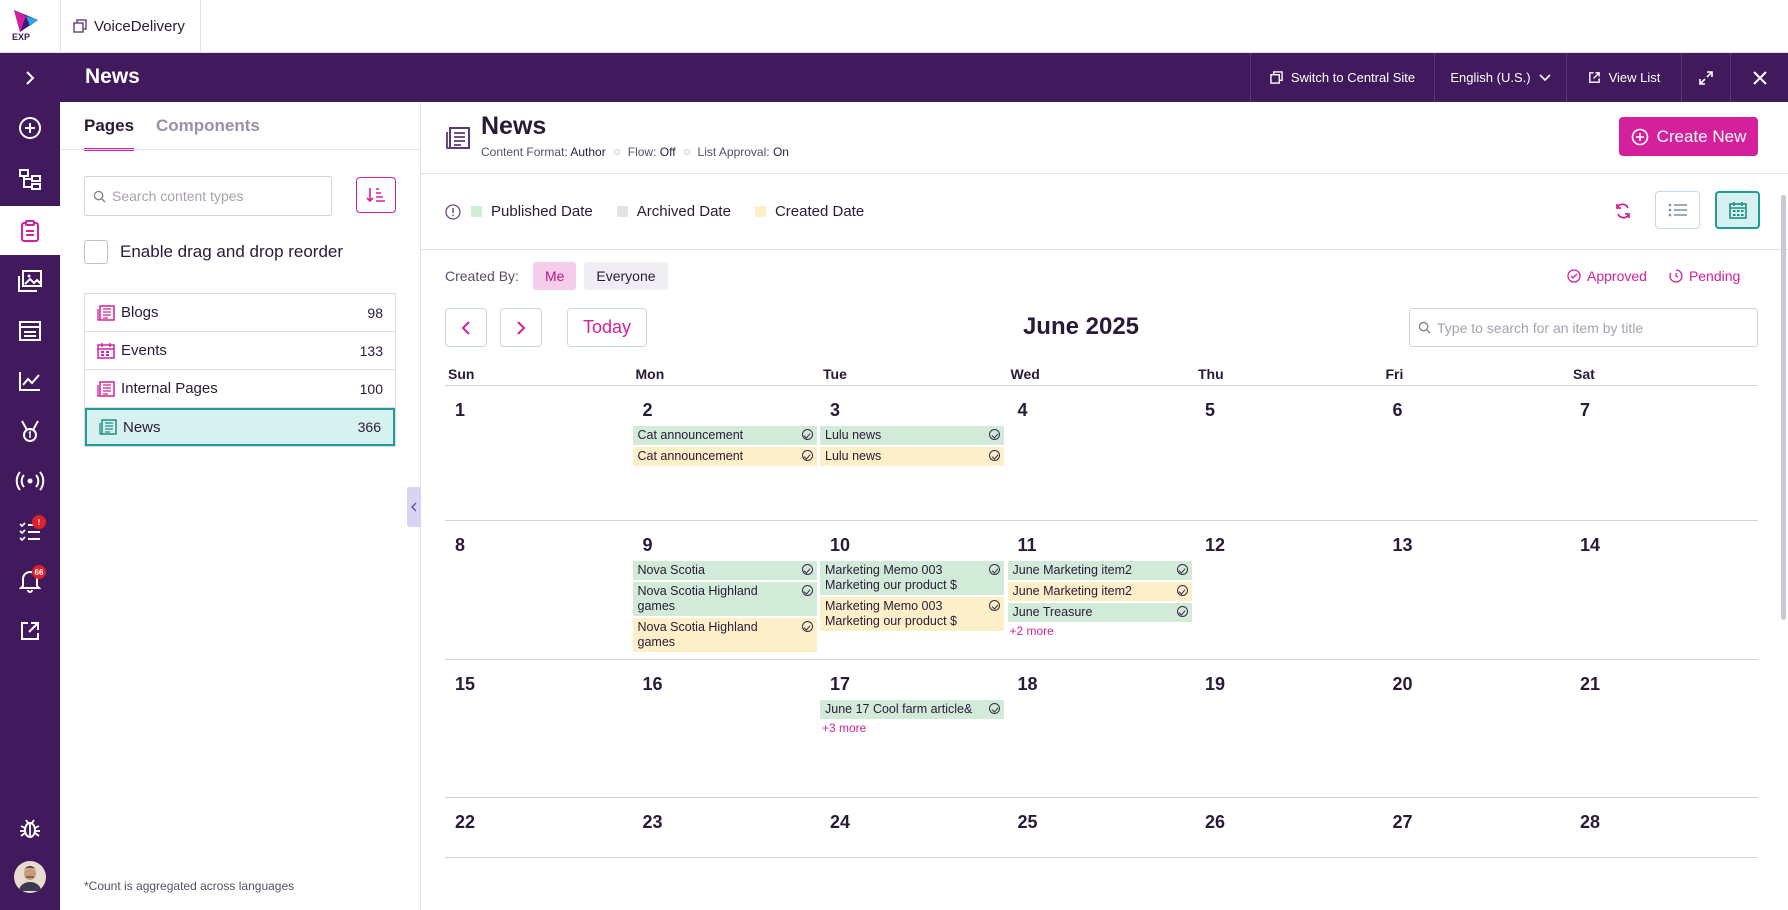  Describe the element at coordinates (1102, 728) in the screenshot. I see `calendar-day-cell: 18` at that location.